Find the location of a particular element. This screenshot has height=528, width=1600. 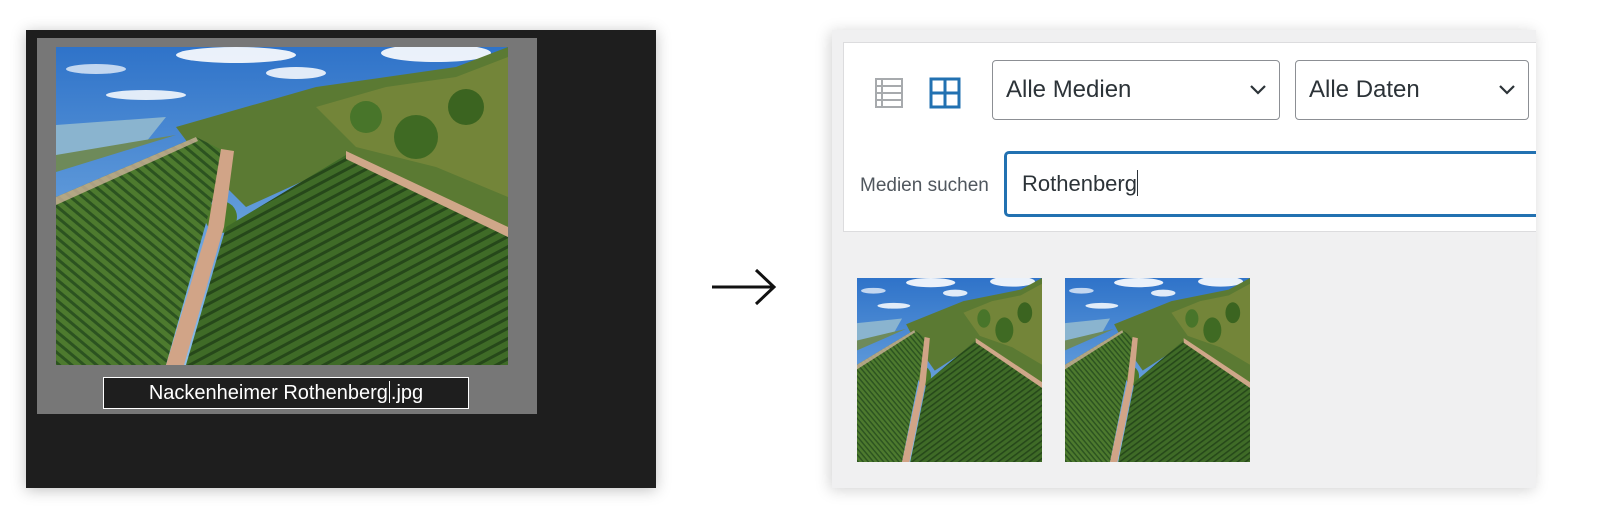

list-view-icon is located at coordinates (889, 93).